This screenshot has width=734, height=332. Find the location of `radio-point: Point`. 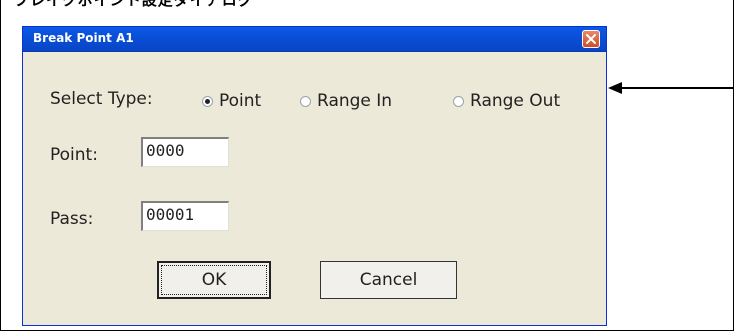

radio-point: Point is located at coordinates (231, 101).